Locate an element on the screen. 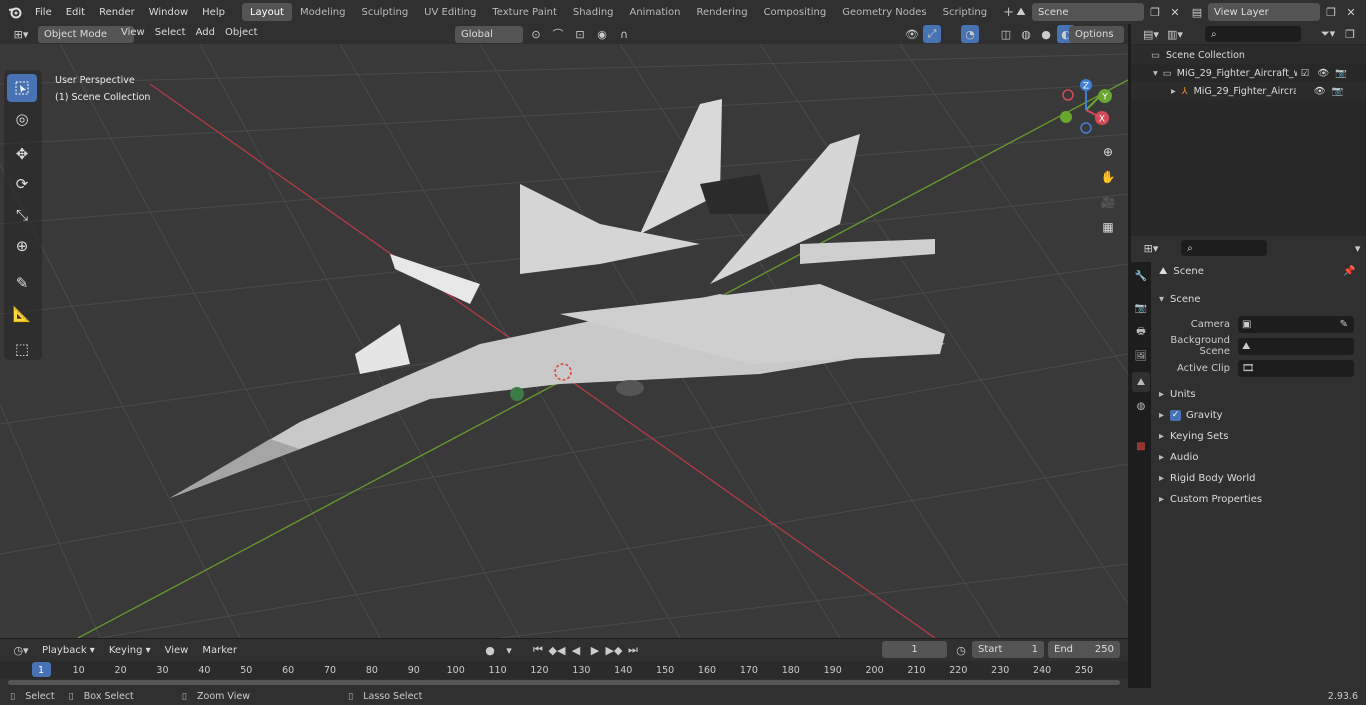 The image size is (1366, 705). proportional-edit-icon: ◉ is located at coordinates (602, 34).